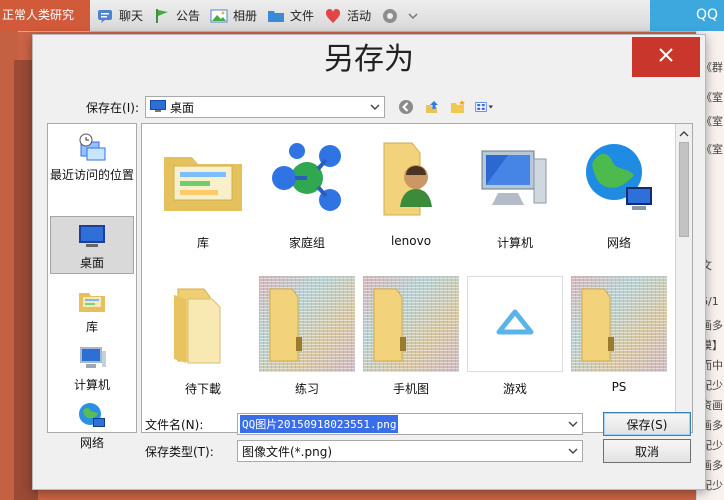 The image size is (724, 500). What do you see at coordinates (684, 134) in the screenshot?
I see `scroll-up-icon` at bounding box center [684, 134].